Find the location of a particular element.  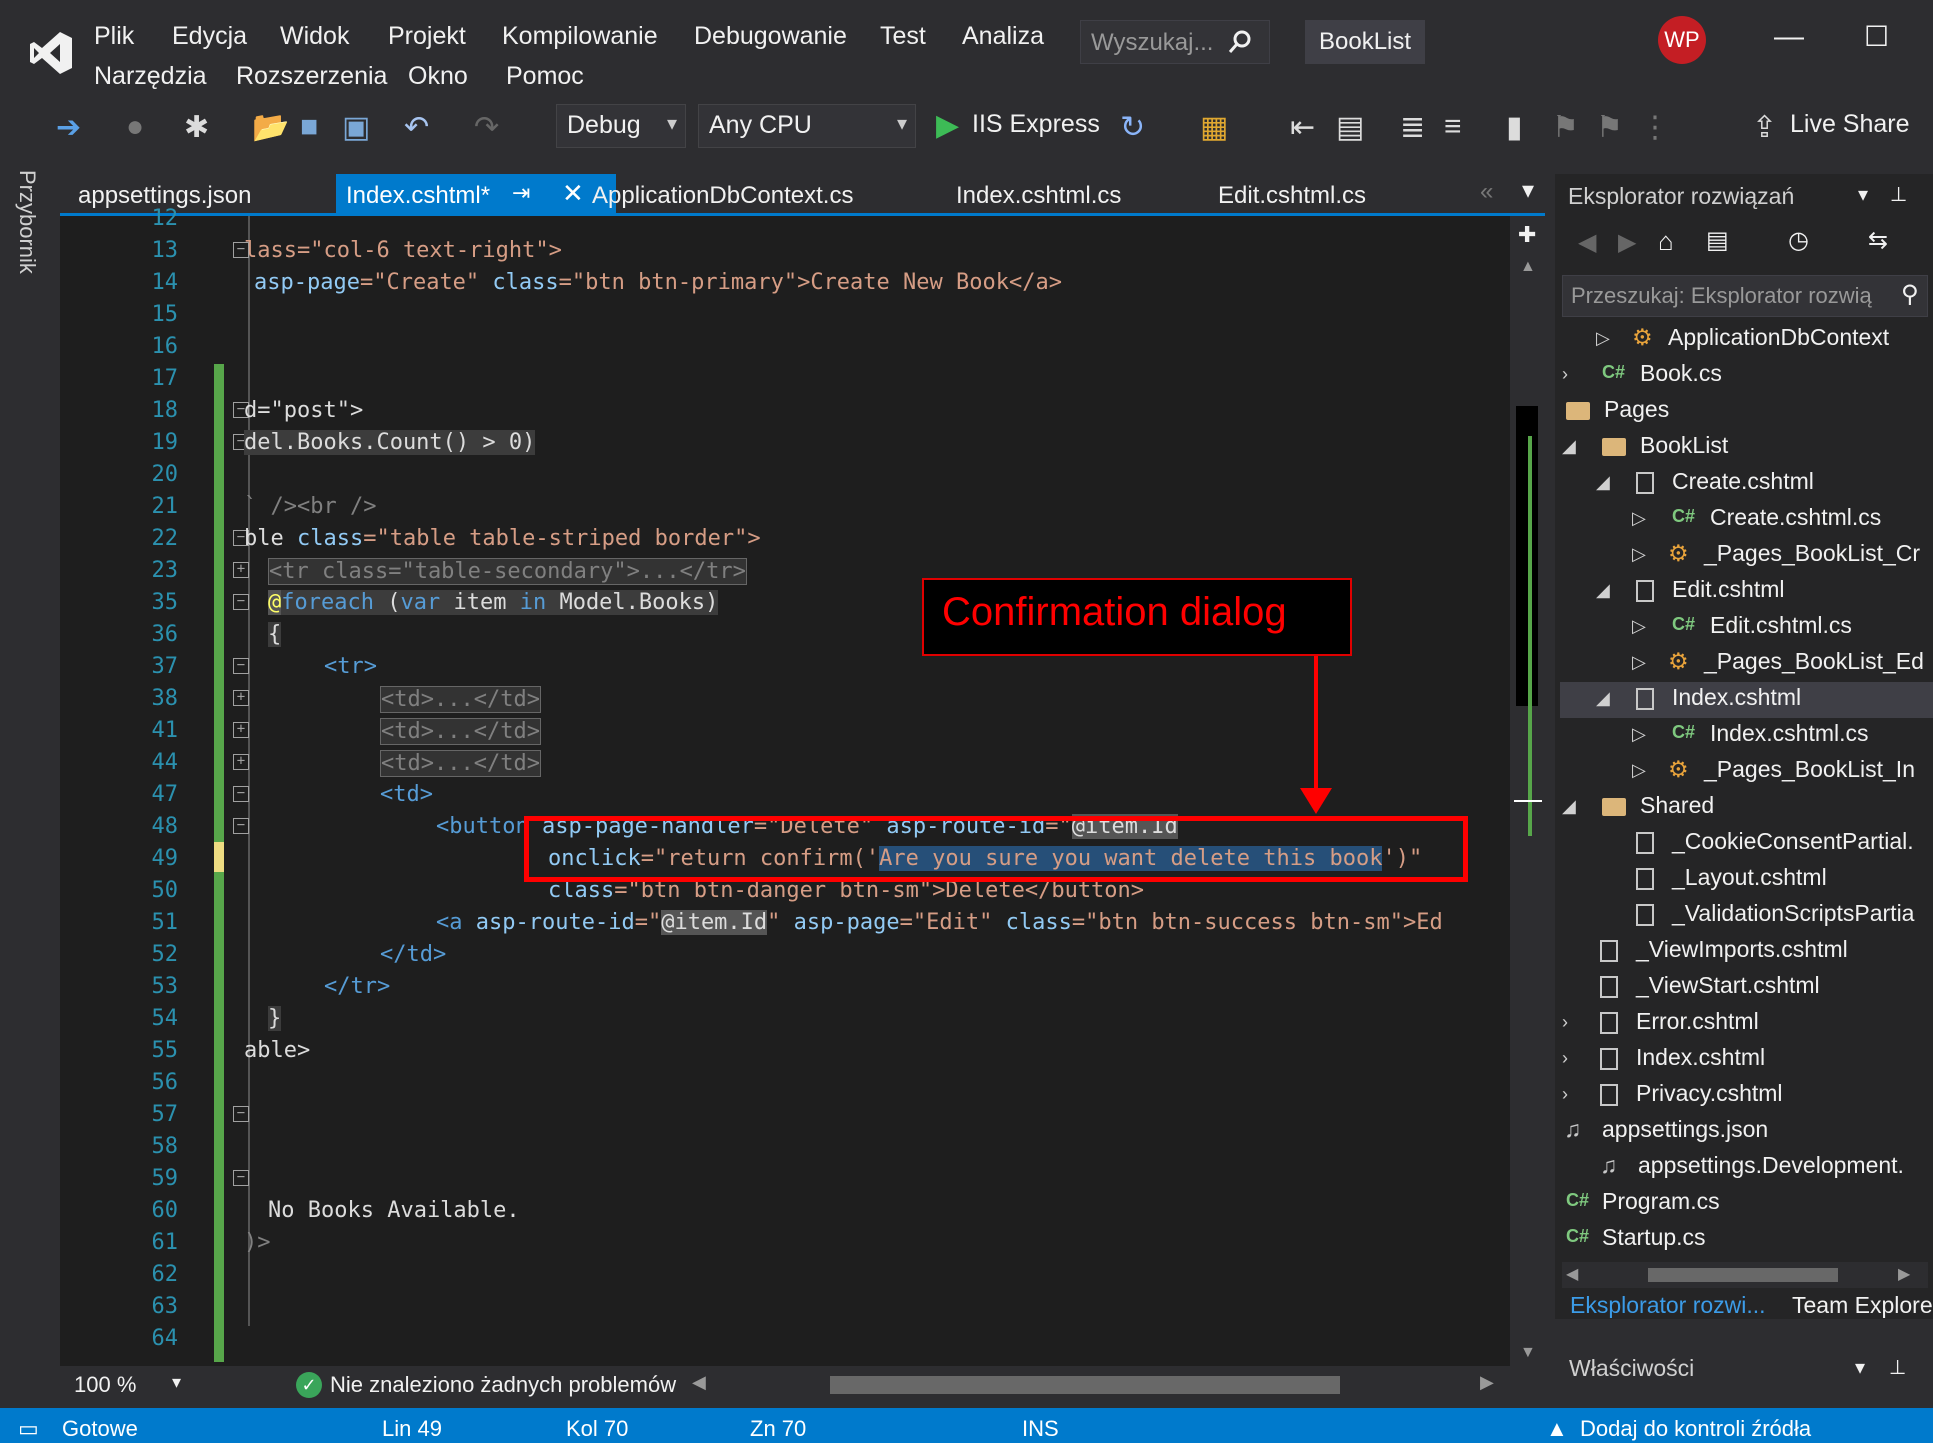

scroll-down-icon: ▼ is located at coordinates (1528, 1353).